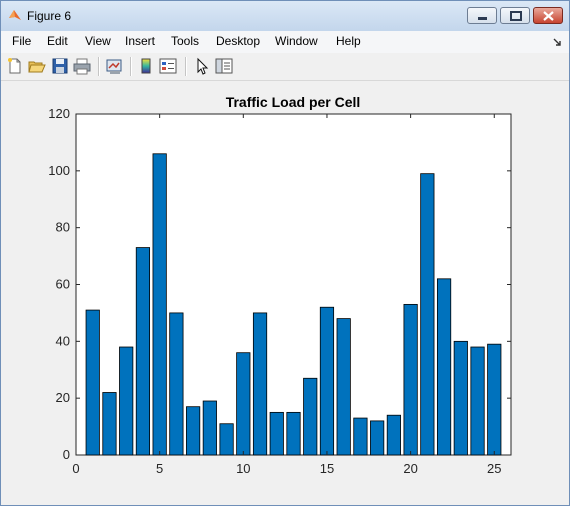  What do you see at coordinates (21, 41) in the screenshot?
I see `menu-file: File` at bounding box center [21, 41].